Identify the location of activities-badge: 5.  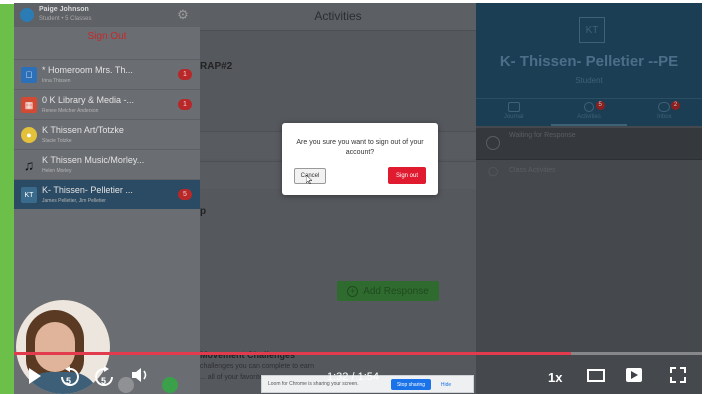
(600, 105).